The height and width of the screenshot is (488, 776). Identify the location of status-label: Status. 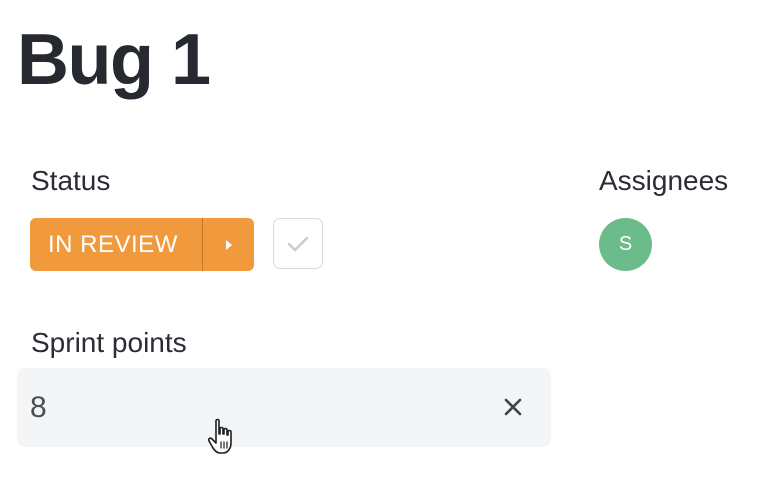
(71, 180).